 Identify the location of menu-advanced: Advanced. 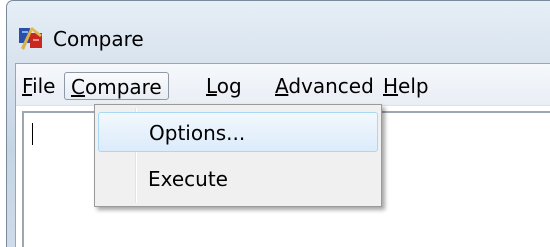
(324, 86).